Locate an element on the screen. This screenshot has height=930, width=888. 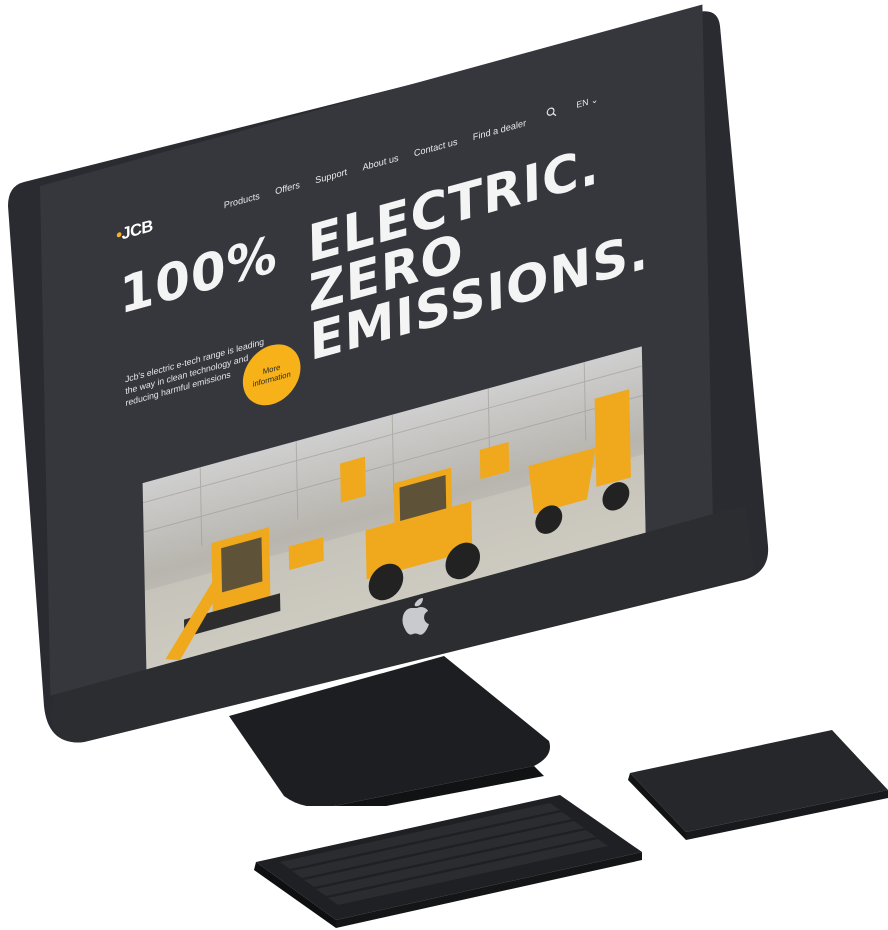
nav-about-us: About us is located at coordinates (380, 163).